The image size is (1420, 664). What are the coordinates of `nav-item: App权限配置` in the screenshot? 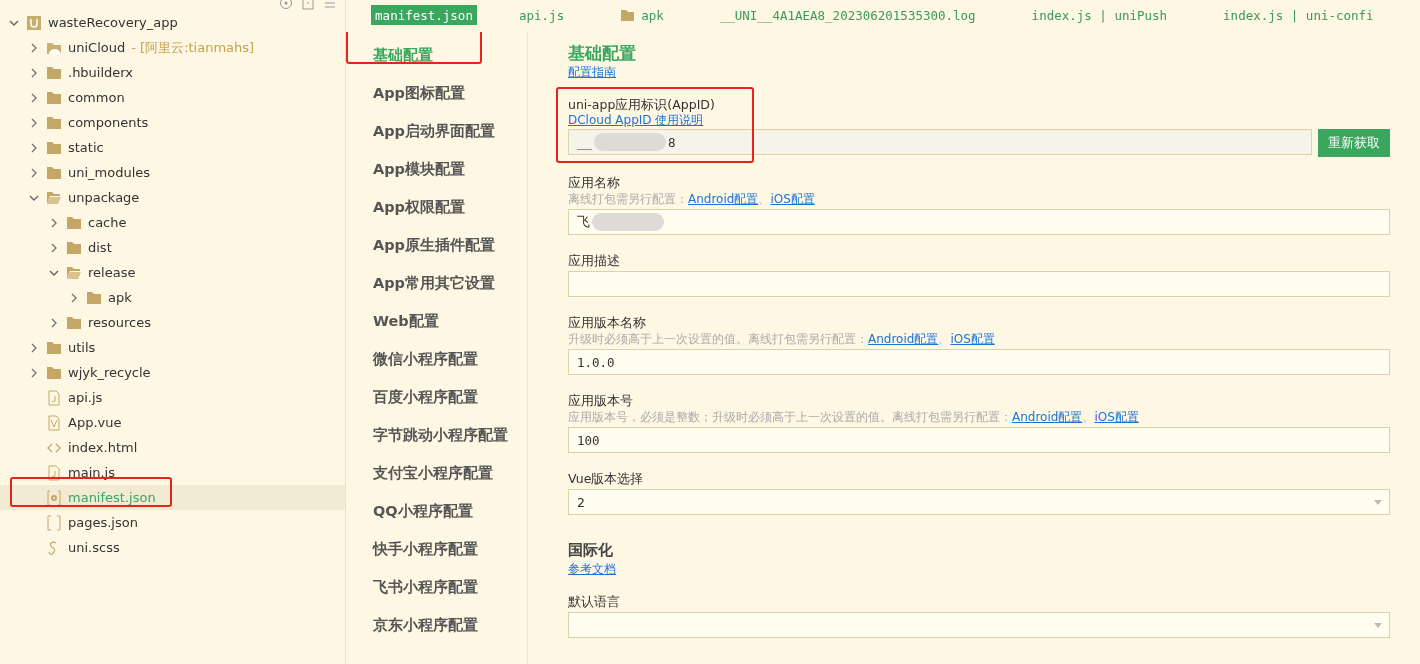 It's located at (408, 207).